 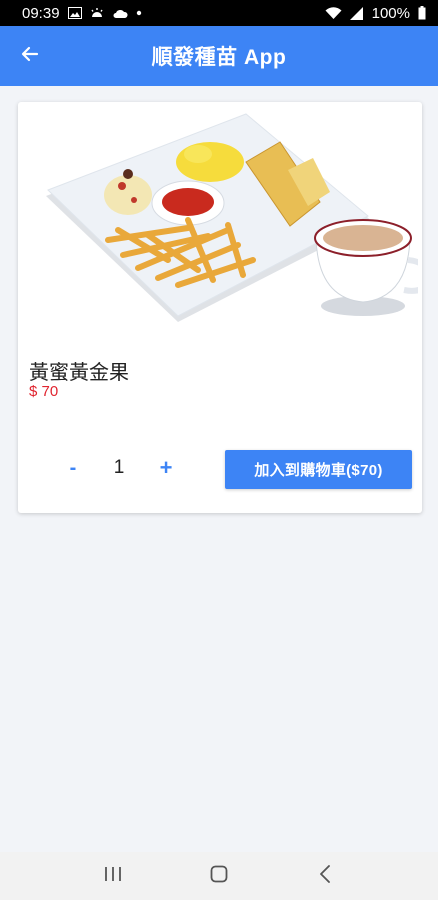 I want to click on recent-apps-icon, so click(x=113, y=876).